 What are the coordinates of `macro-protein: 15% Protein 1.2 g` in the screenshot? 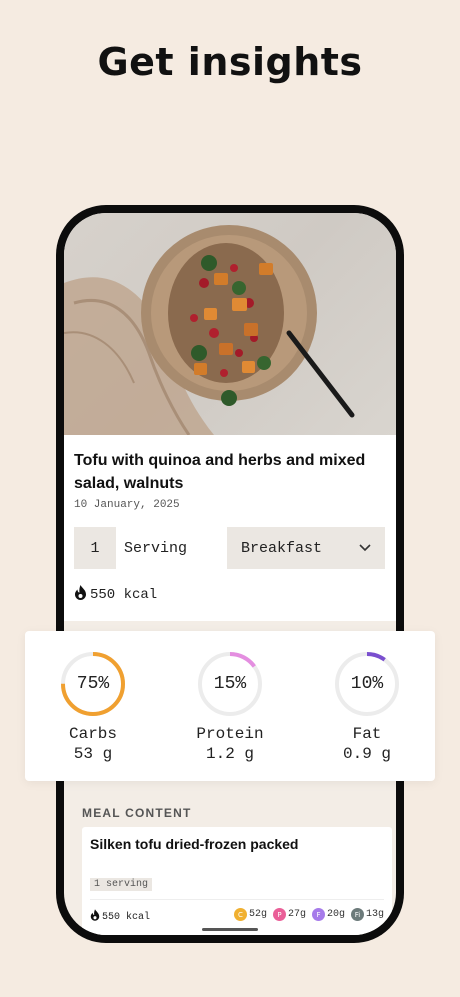 It's located at (230, 706).